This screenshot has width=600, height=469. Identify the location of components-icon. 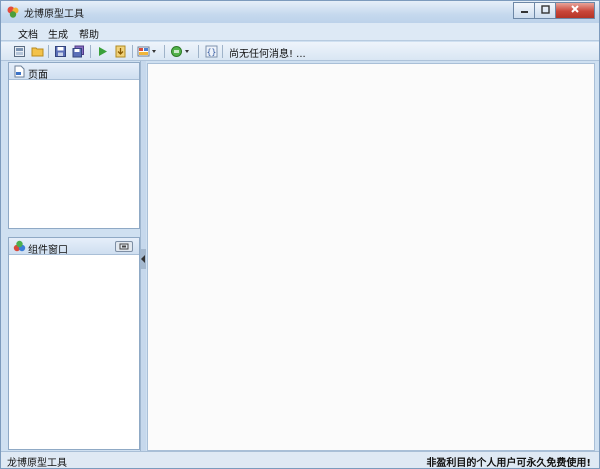
(19, 246).